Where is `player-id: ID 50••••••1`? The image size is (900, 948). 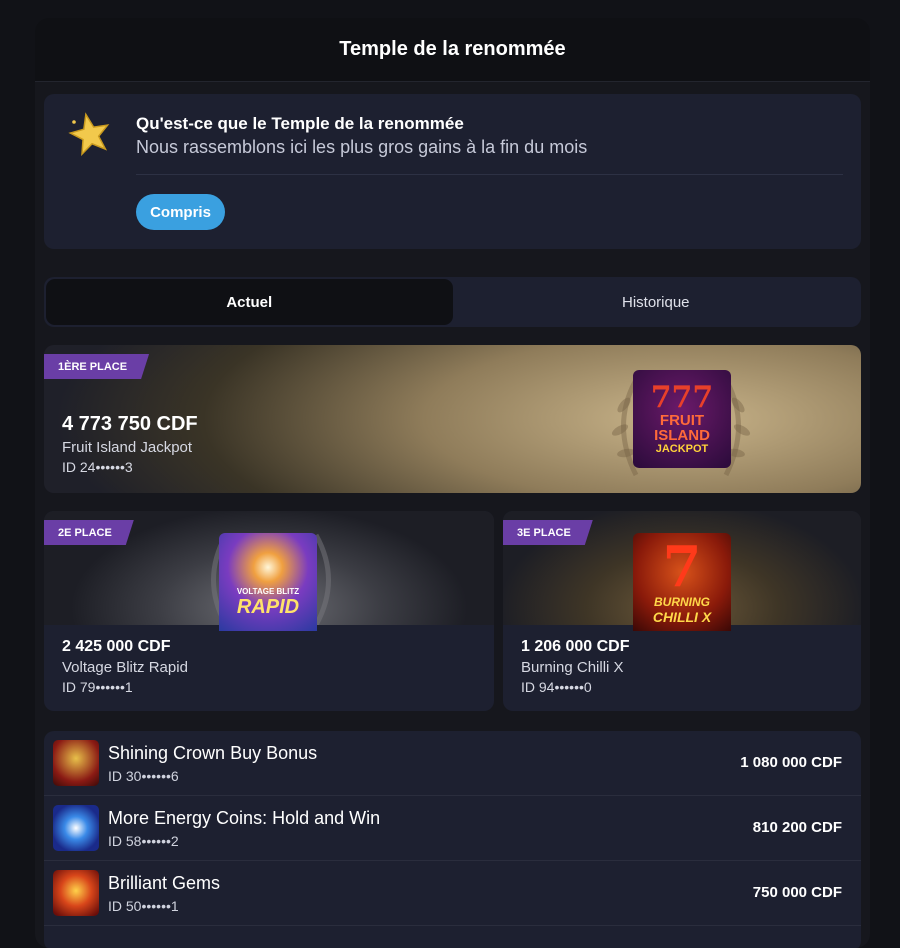 player-id: ID 50••••••1 is located at coordinates (143, 906).